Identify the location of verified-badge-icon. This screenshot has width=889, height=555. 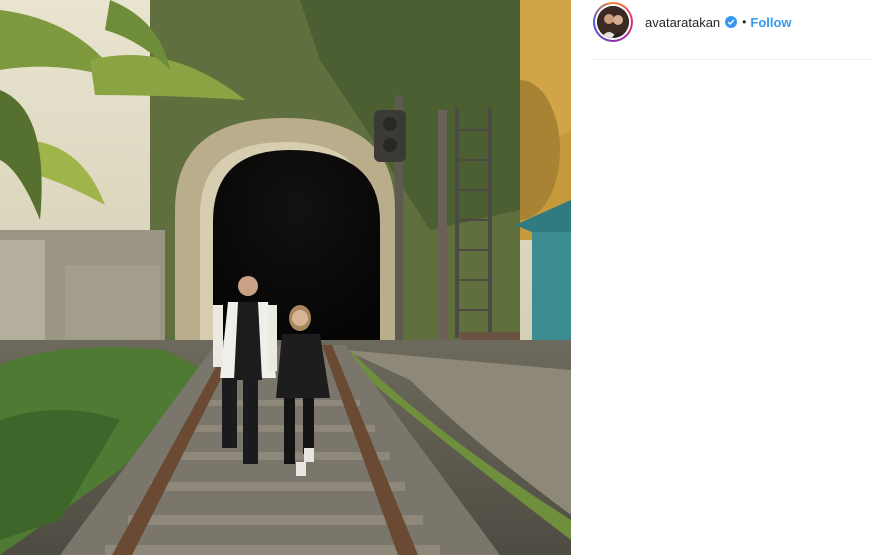
(731, 22).